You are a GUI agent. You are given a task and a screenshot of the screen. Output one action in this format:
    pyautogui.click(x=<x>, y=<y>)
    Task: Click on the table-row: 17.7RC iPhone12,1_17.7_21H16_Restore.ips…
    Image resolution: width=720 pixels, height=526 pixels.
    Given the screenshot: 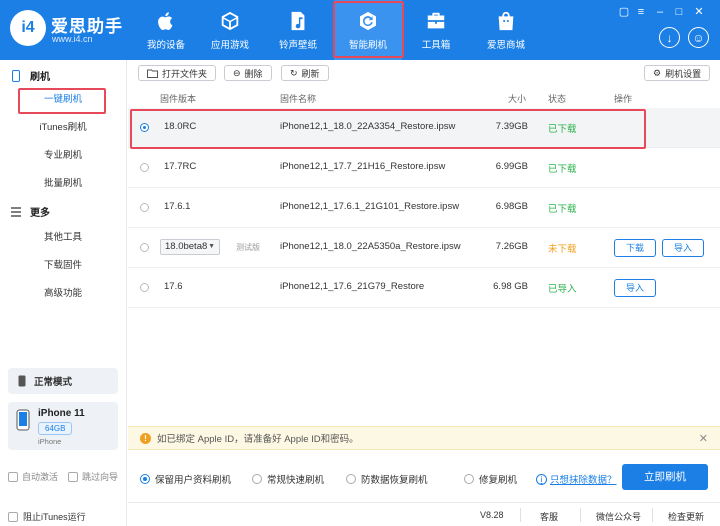 What is the action you would take?
    pyautogui.click(x=424, y=168)
    